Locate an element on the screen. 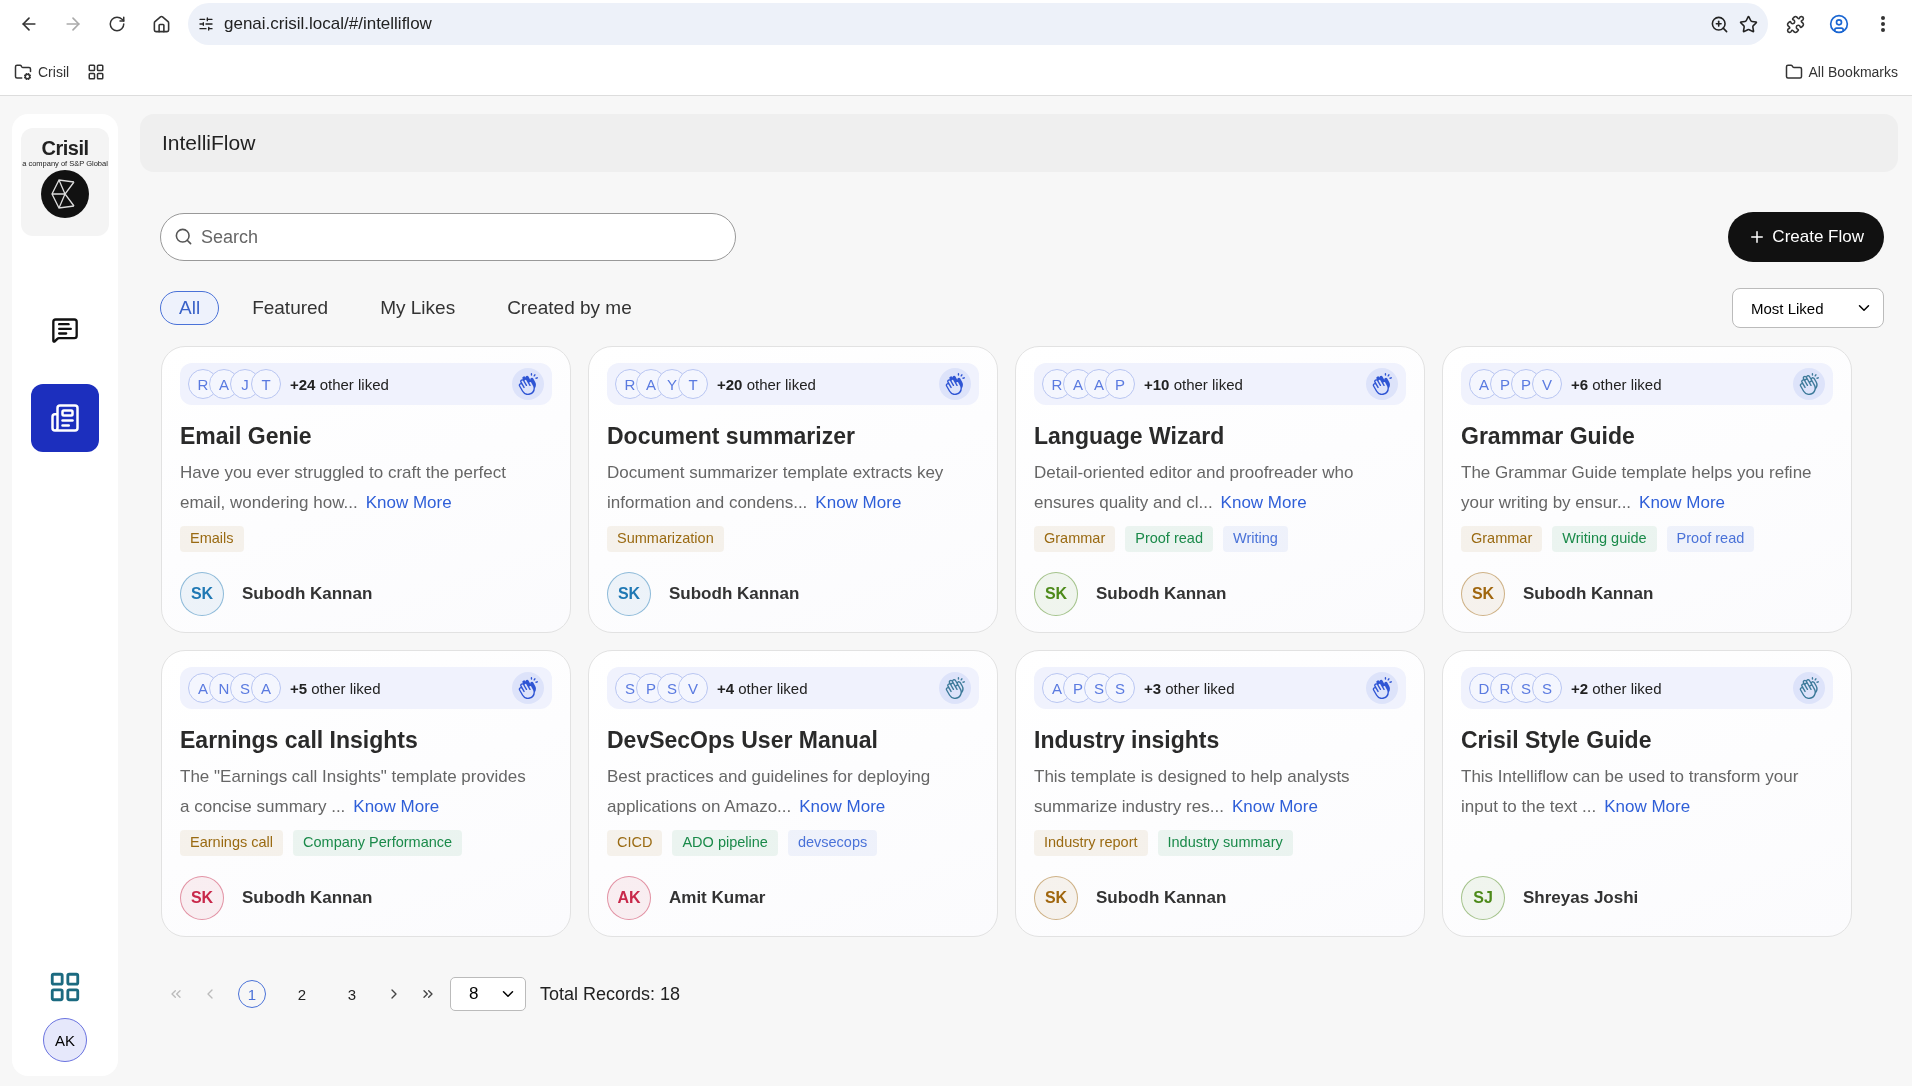 This screenshot has width=1912, height=1086. card-title: Language Wizard is located at coordinates (1130, 436).